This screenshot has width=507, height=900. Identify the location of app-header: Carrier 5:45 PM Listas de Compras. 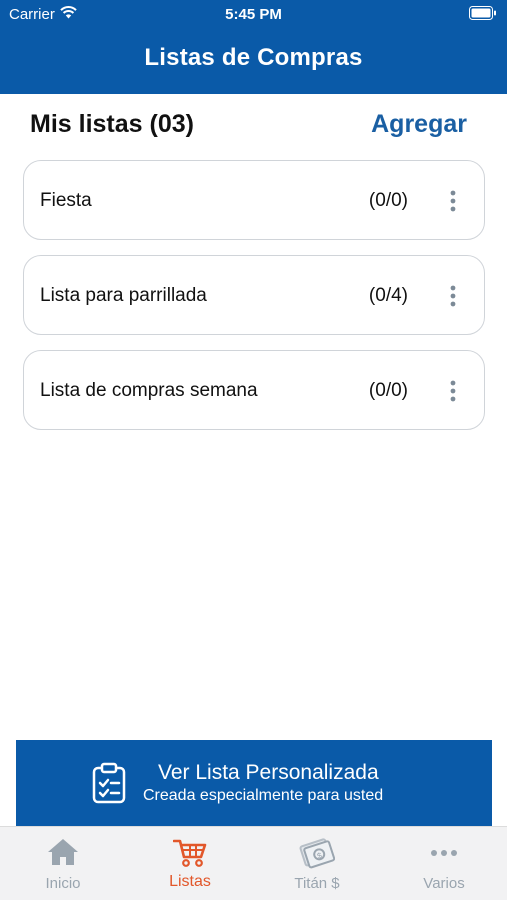
(253, 47).